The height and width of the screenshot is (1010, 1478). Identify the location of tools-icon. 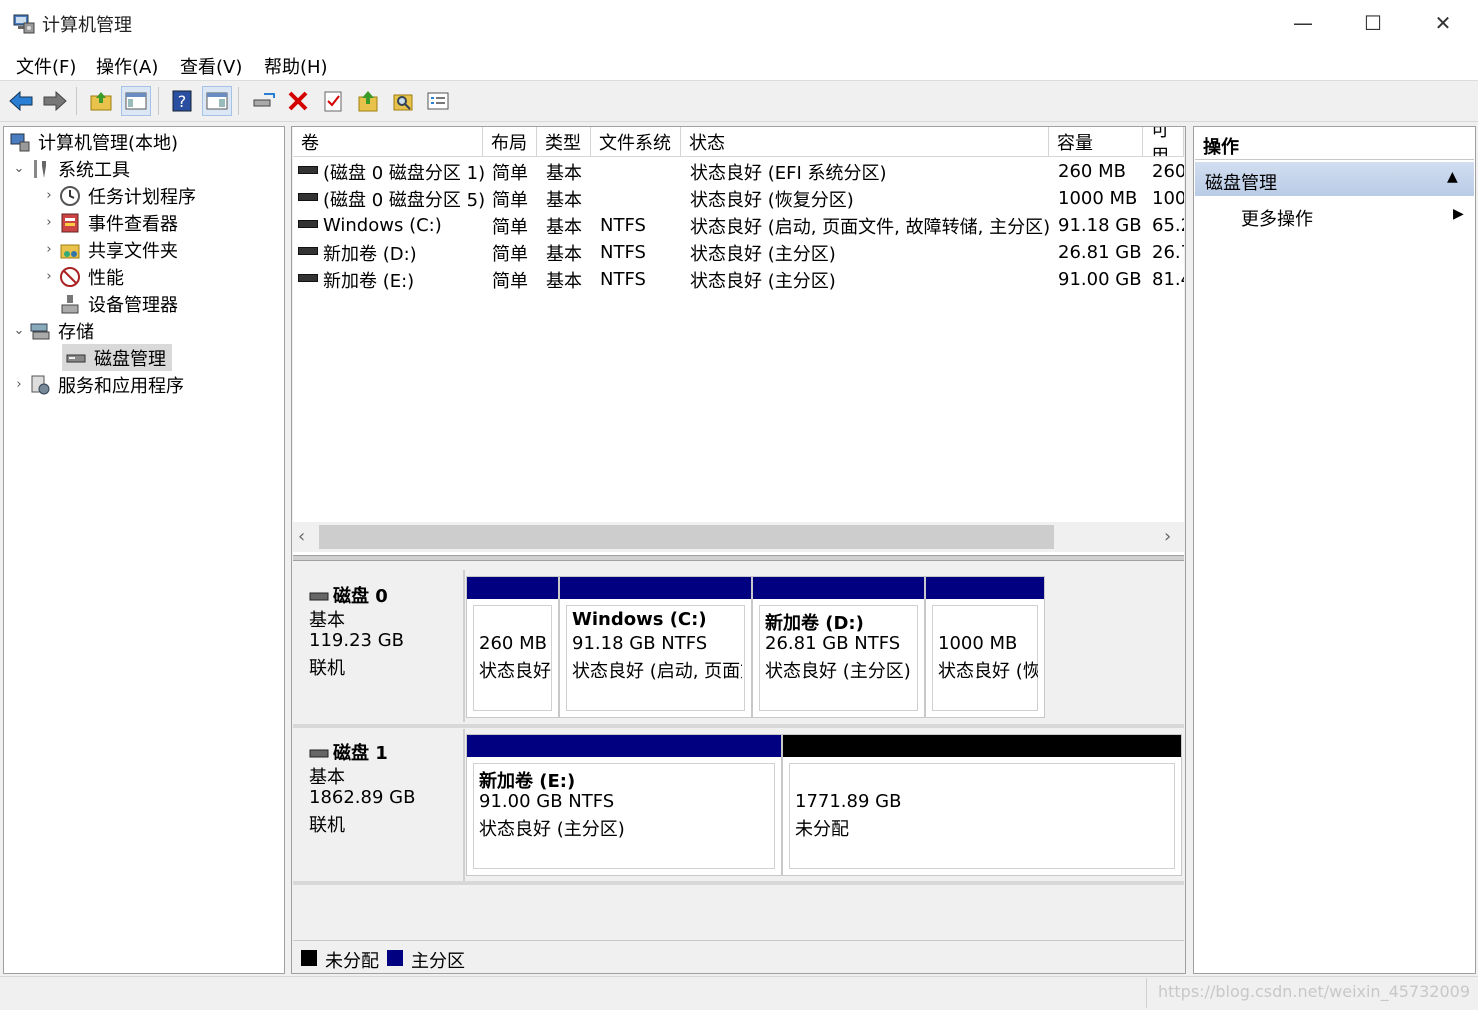
(40, 169).